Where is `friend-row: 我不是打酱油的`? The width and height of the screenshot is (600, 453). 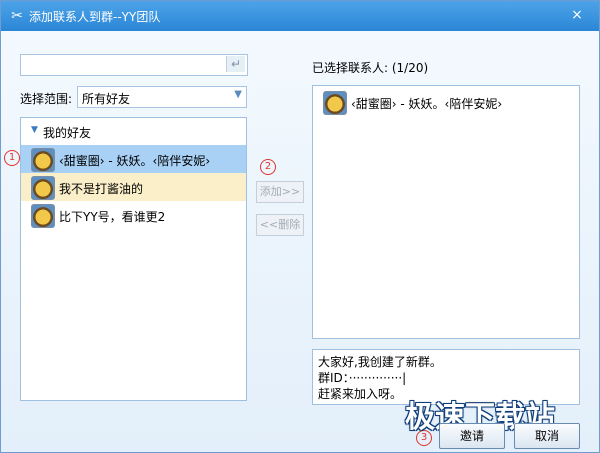
friend-row: 我不是打酱油的 is located at coordinates (133, 187).